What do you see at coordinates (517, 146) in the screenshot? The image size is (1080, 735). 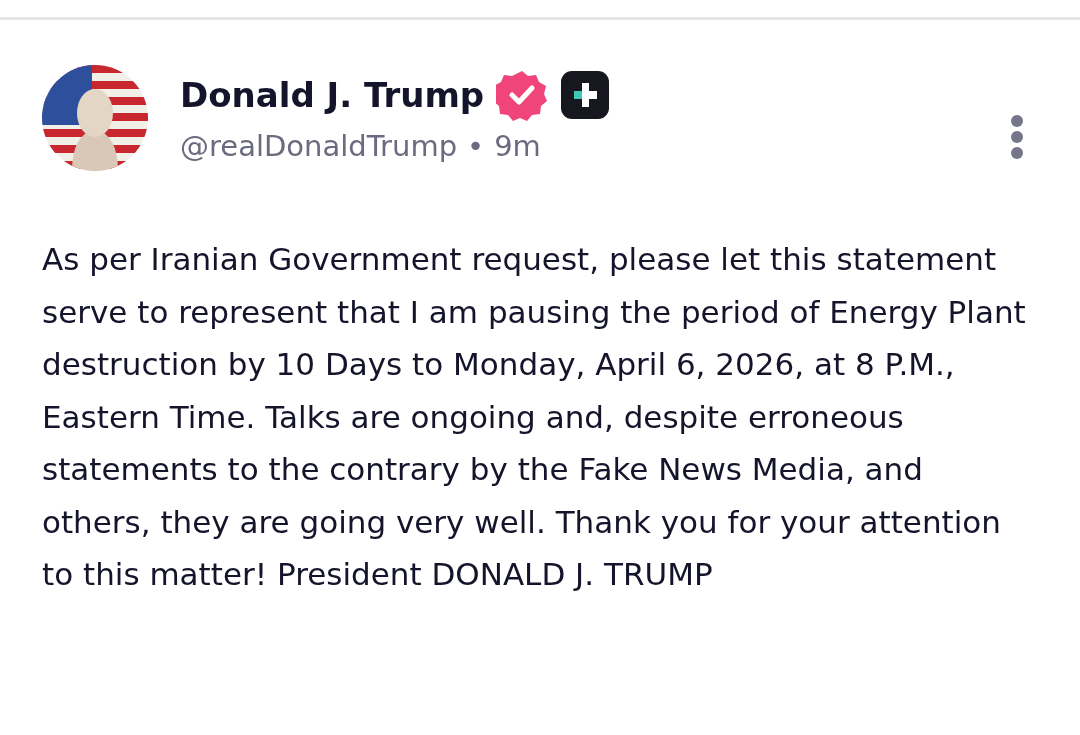 I see `post-time: 9m` at bounding box center [517, 146].